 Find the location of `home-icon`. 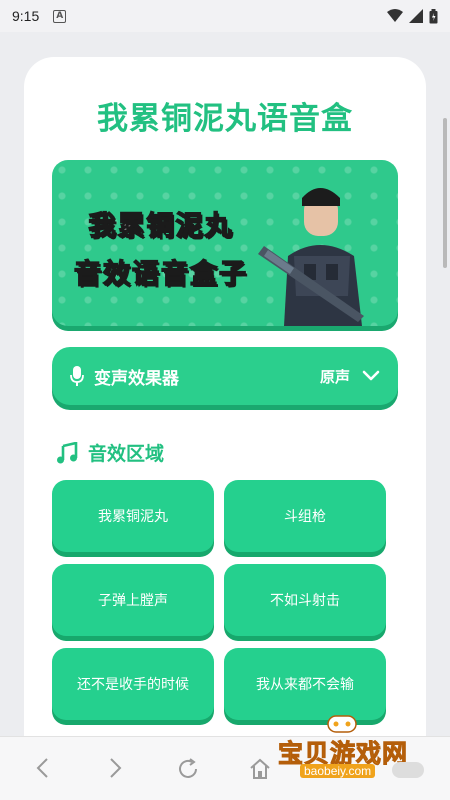

home-icon is located at coordinates (260, 769).